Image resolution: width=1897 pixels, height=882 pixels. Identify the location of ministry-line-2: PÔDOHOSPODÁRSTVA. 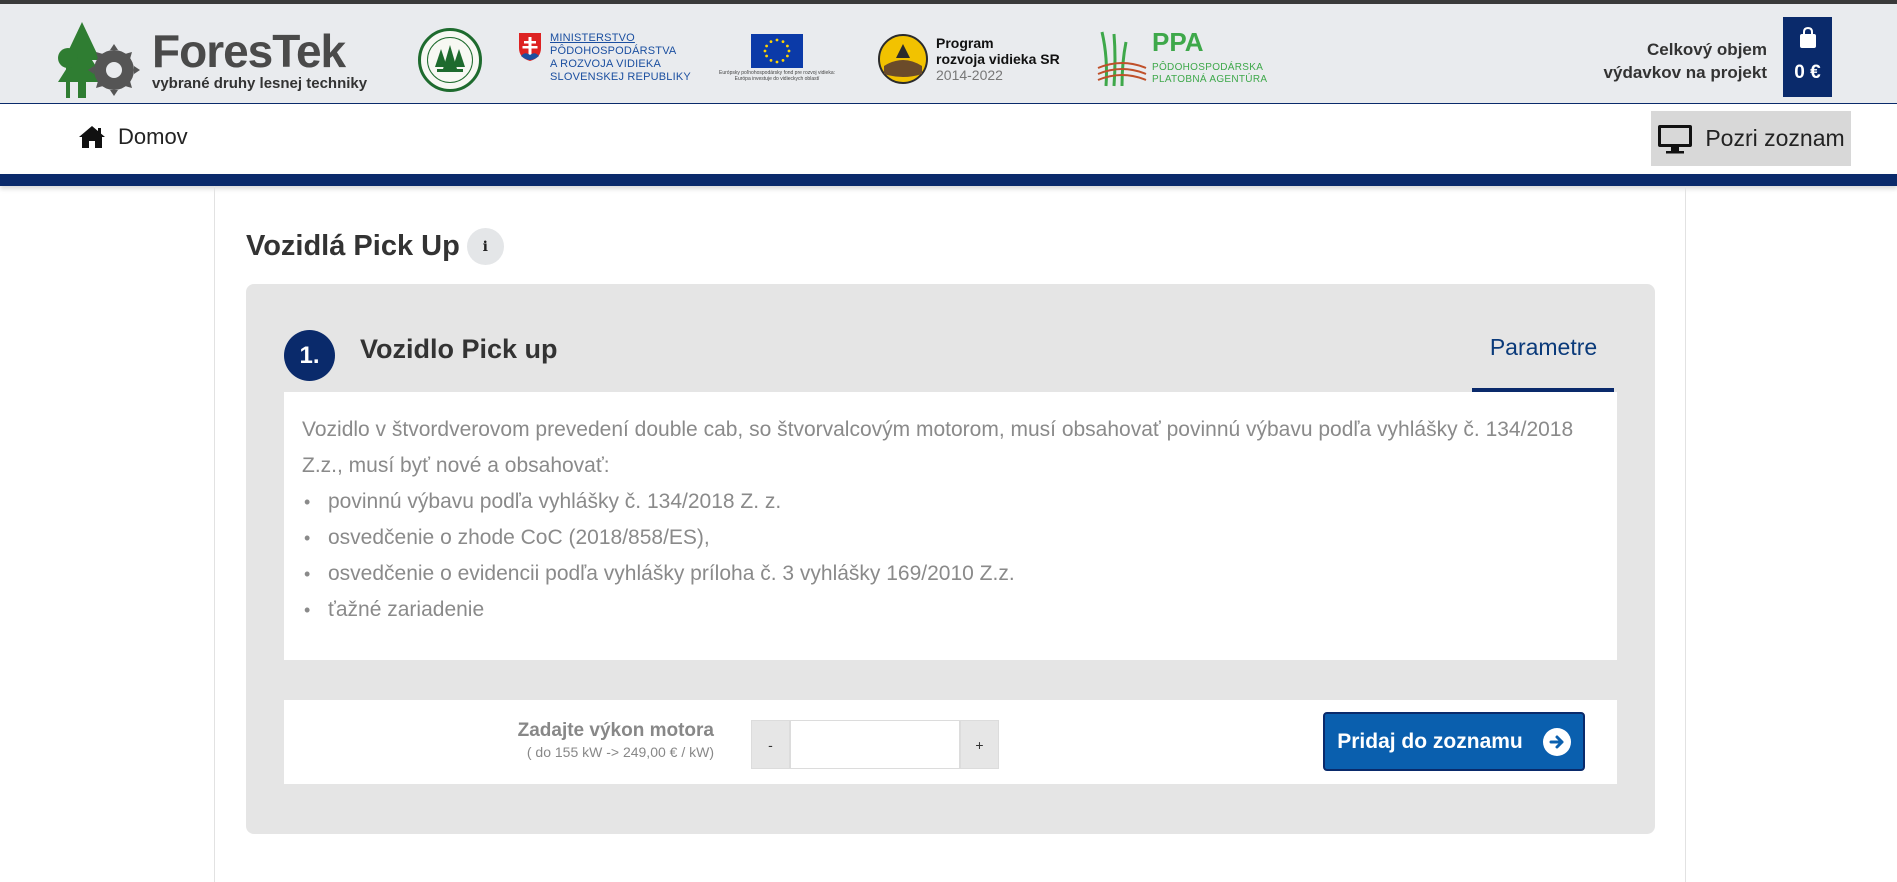
(613, 51).